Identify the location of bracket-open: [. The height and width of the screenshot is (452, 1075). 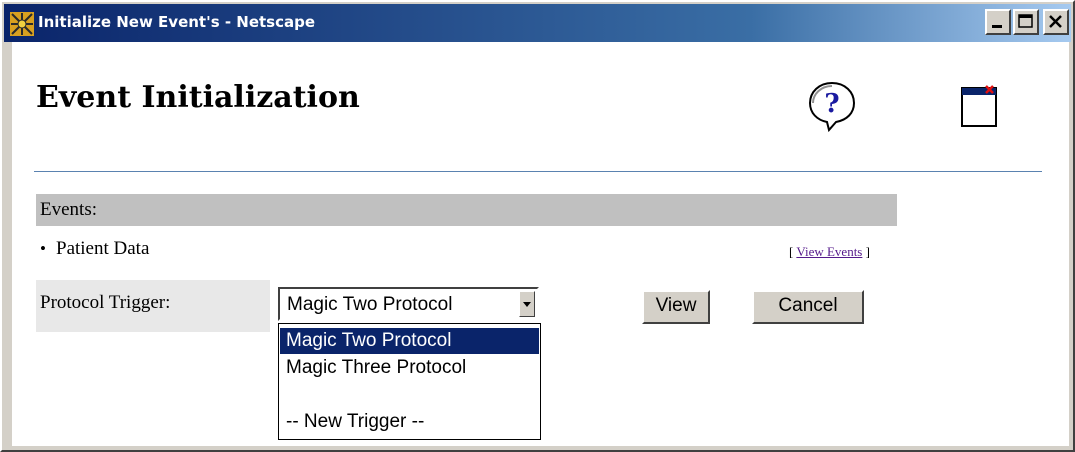
(791, 251).